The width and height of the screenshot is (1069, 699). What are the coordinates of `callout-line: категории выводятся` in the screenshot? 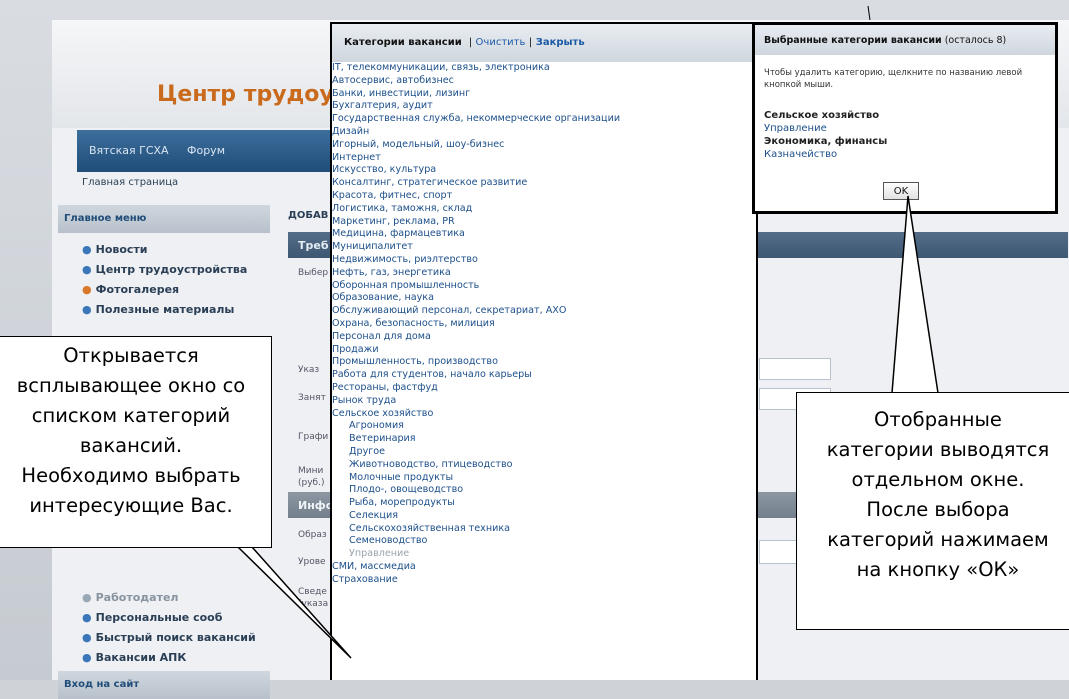 It's located at (938, 449).